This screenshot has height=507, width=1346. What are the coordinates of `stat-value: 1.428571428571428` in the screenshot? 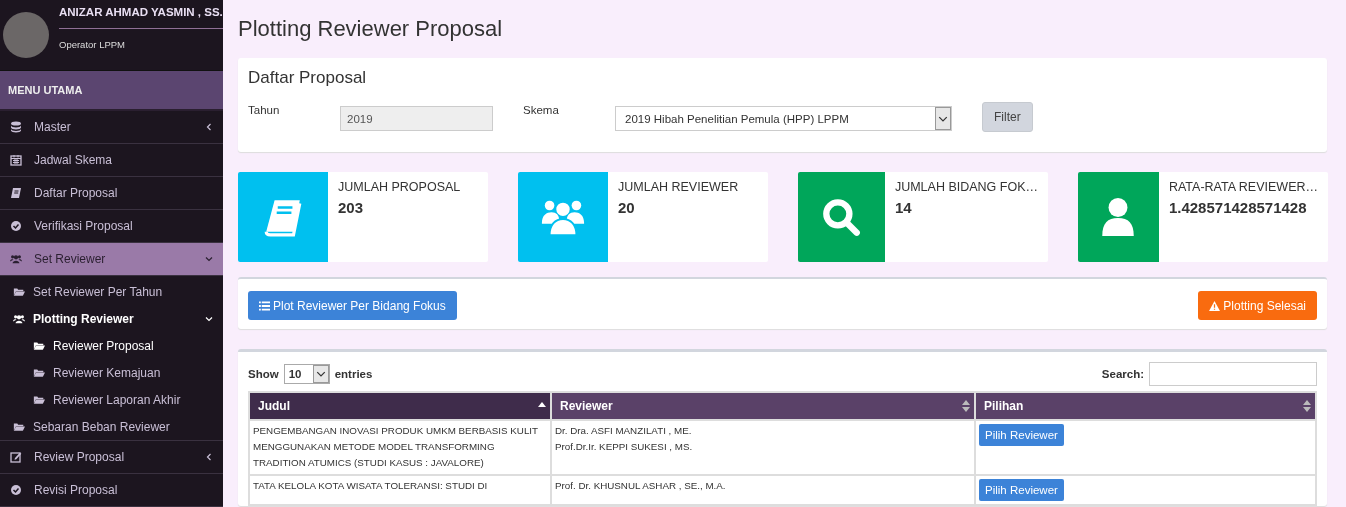 It's located at (1238, 207).